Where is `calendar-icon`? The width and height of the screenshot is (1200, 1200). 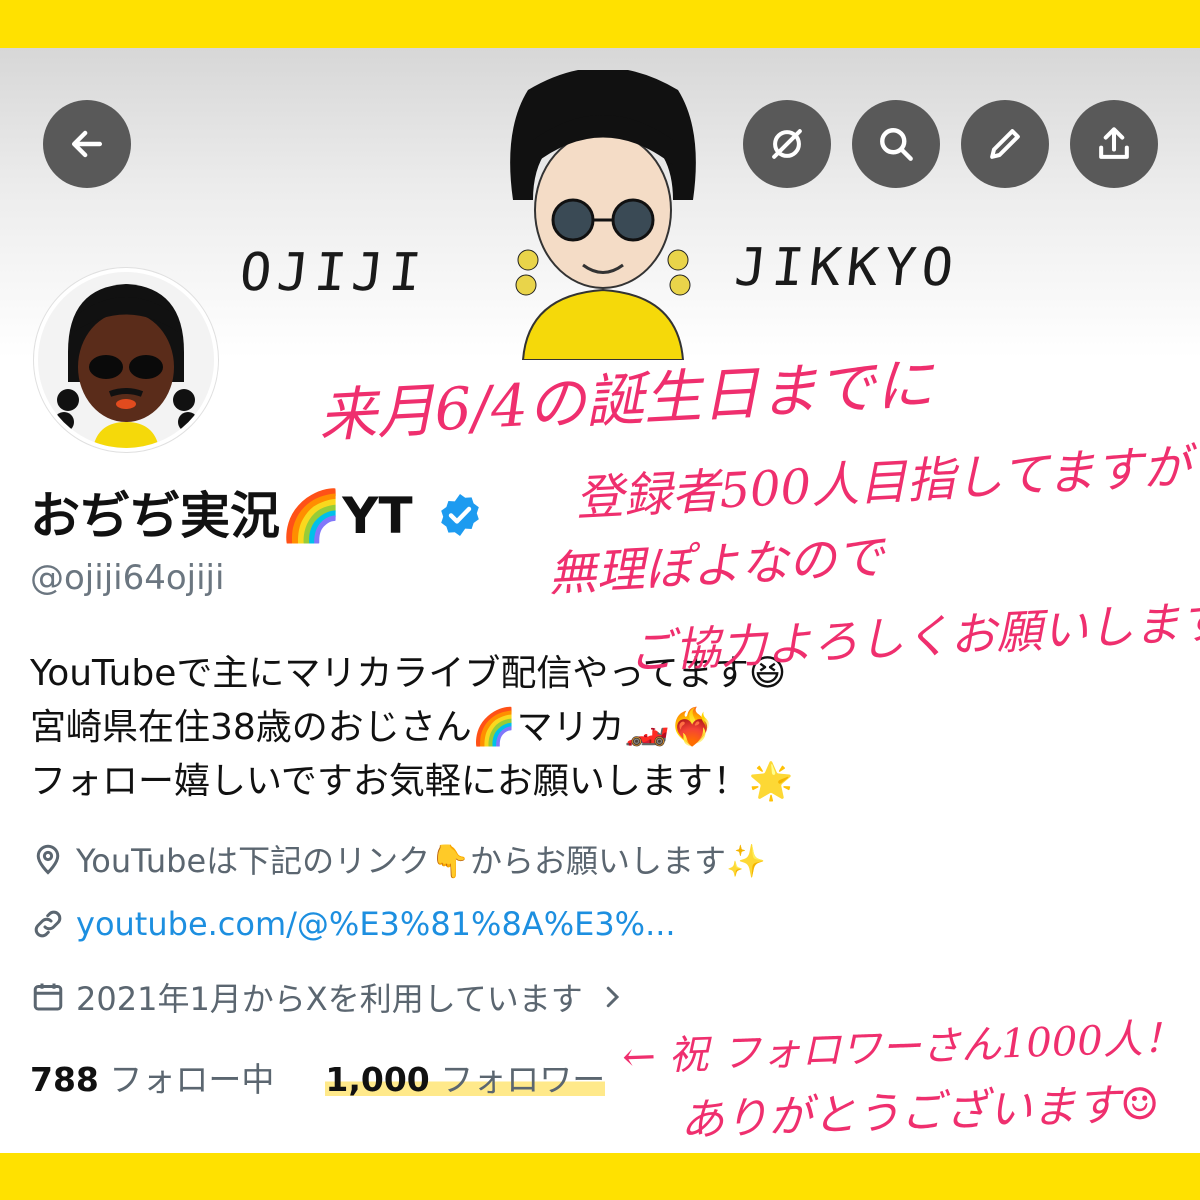
calendar-icon is located at coordinates (48, 997).